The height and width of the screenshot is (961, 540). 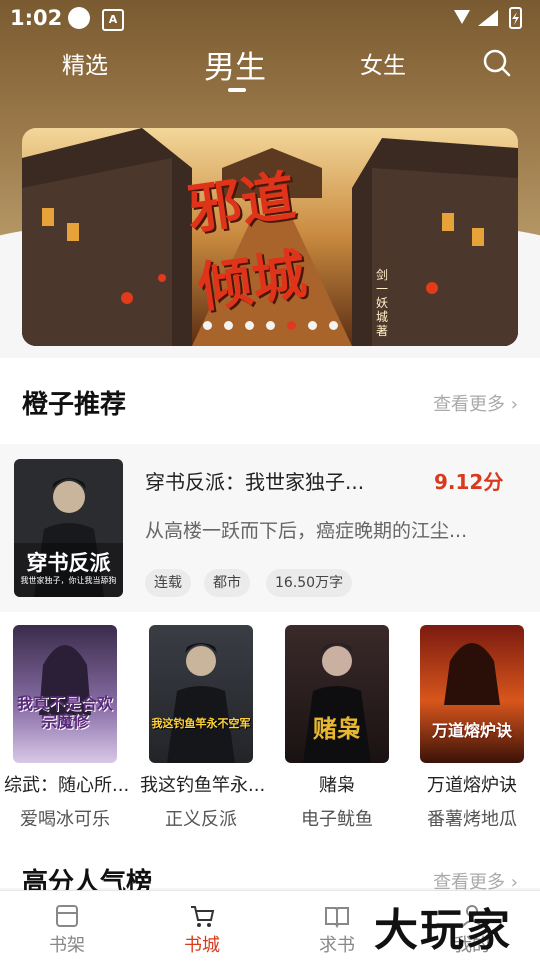 I want to click on book-item: 我这钓鱼竿永不空军 我这钓鱼竿永... 正义反派, so click(x=203, y=728).